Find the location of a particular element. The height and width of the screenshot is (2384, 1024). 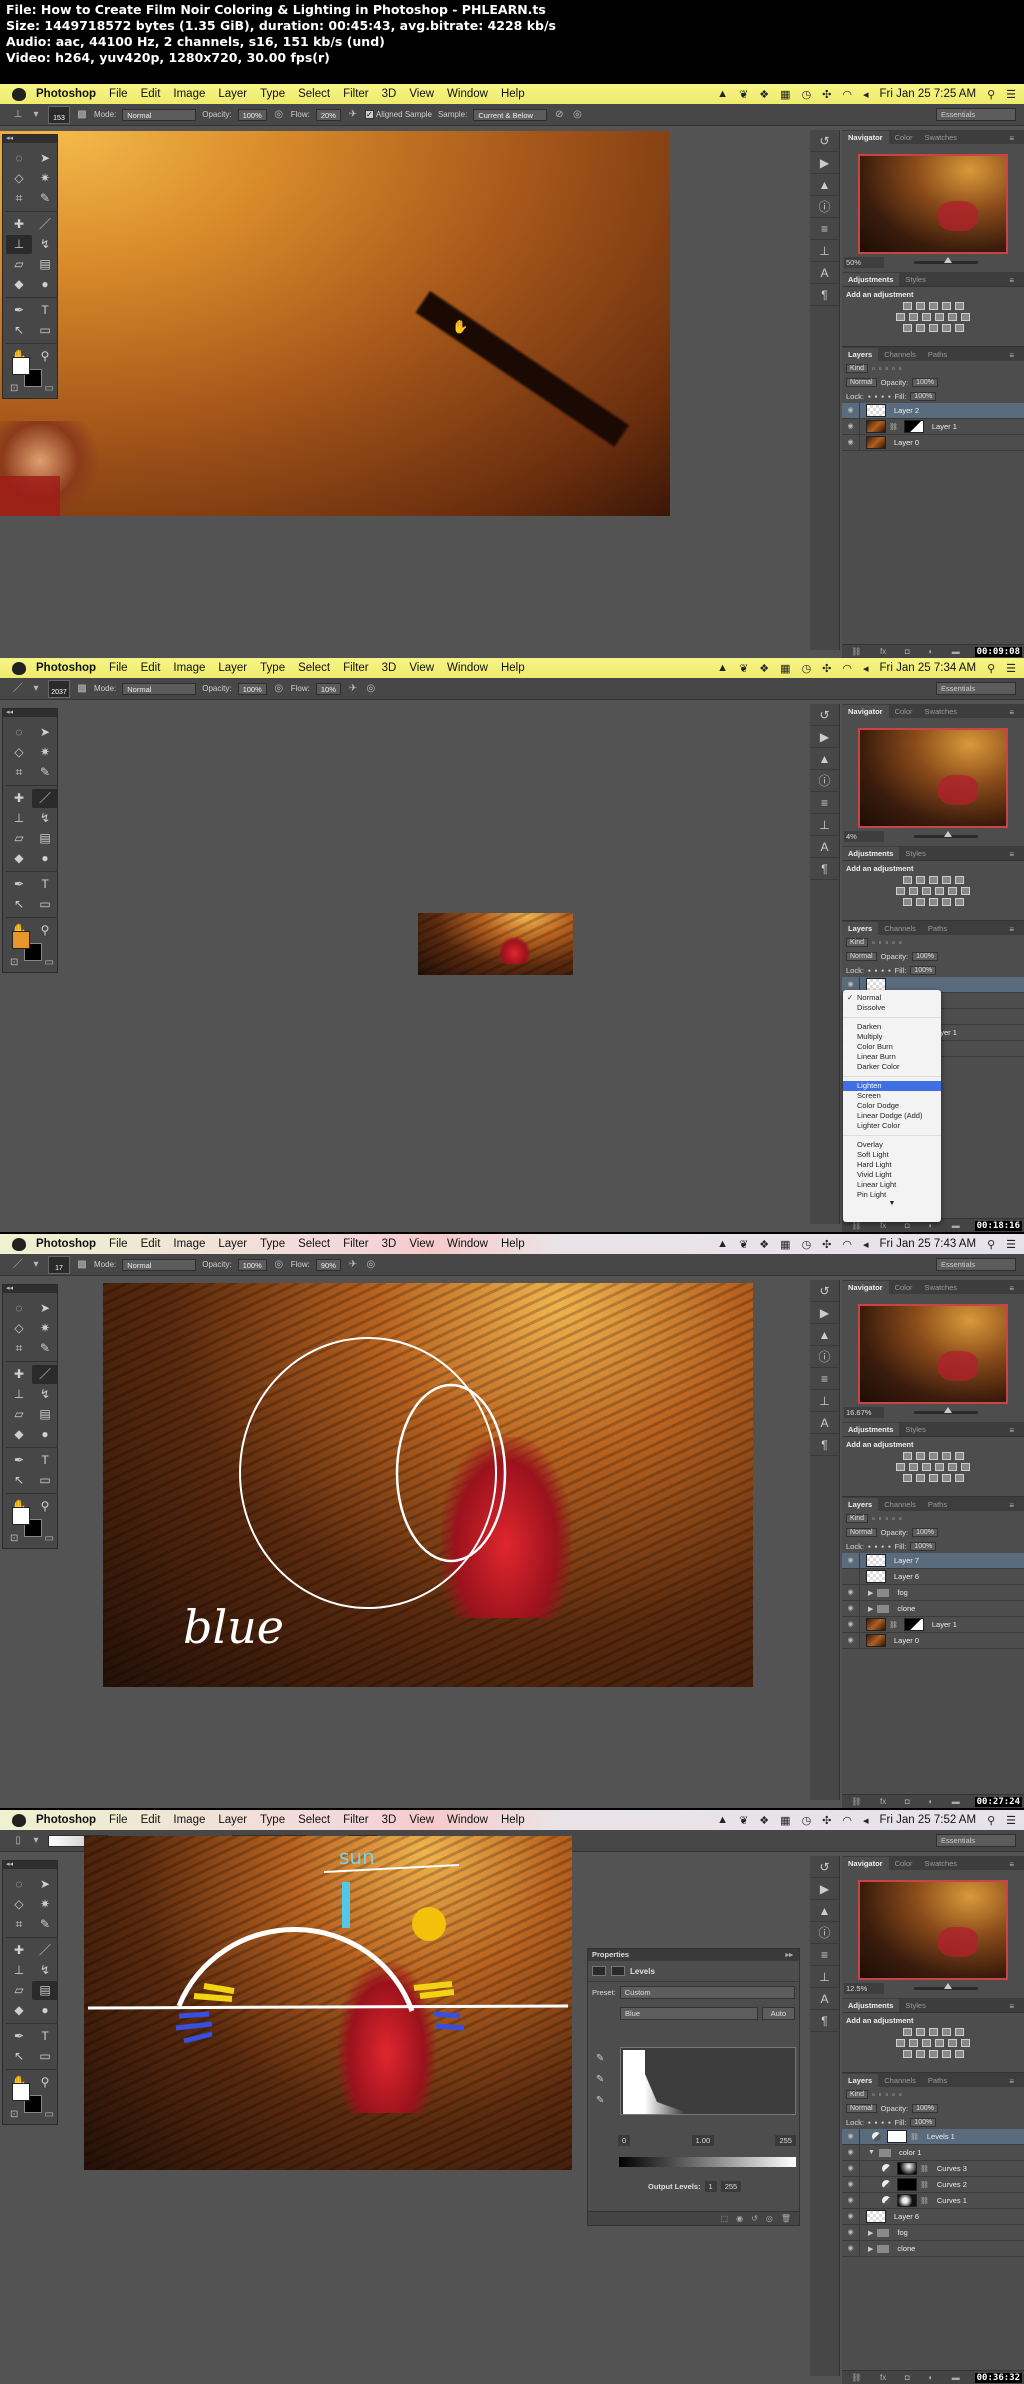

link-icon: ⛓ is located at coordinates (893, 1625).